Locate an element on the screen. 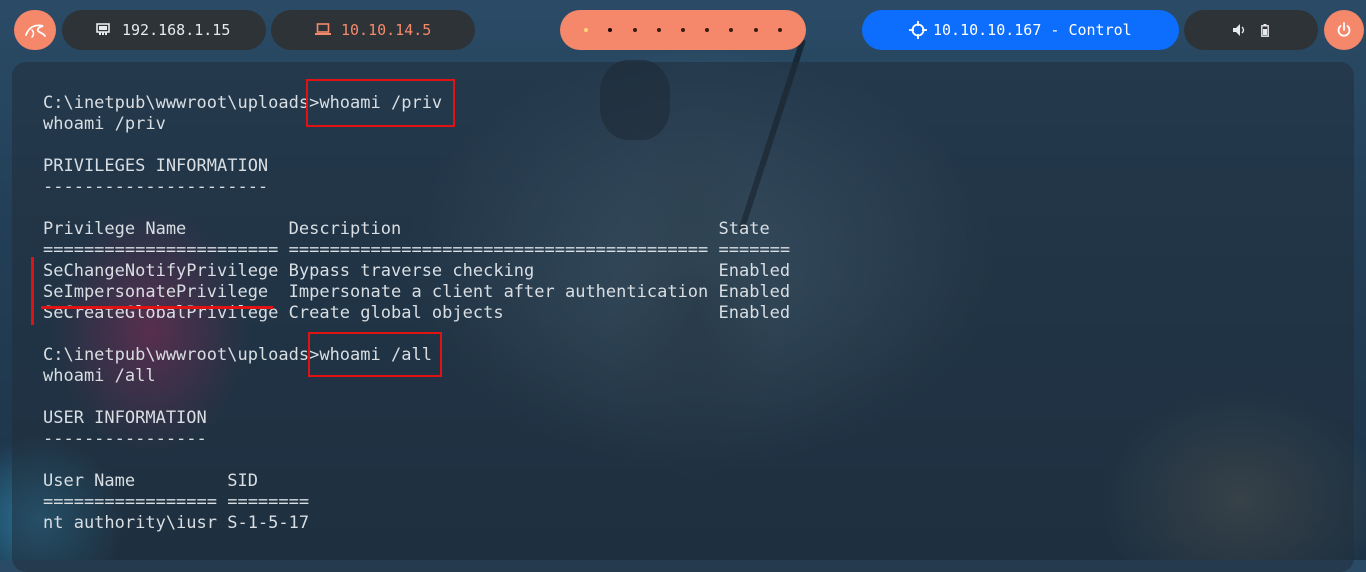  target-text: 10.10.10.167 - Control is located at coordinates (1032, 30).